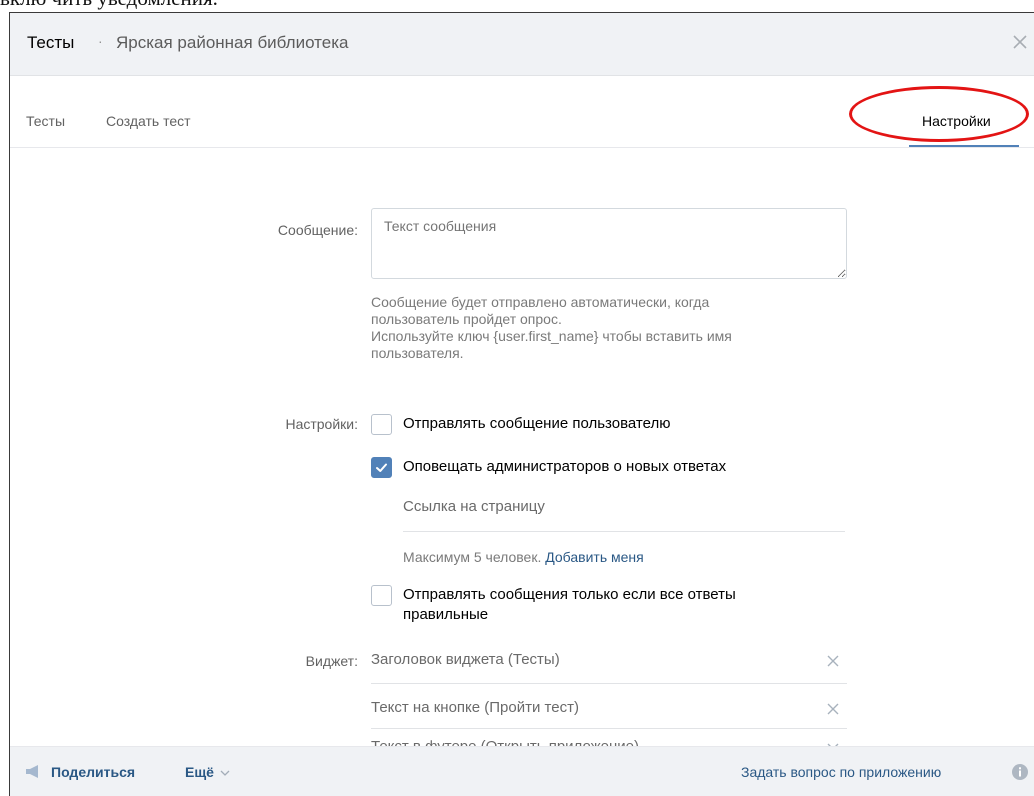 This screenshot has width=1034, height=796. Describe the element at coordinates (474, 506) in the screenshot. I see `page-link-input: Ссылка на страницу` at that location.